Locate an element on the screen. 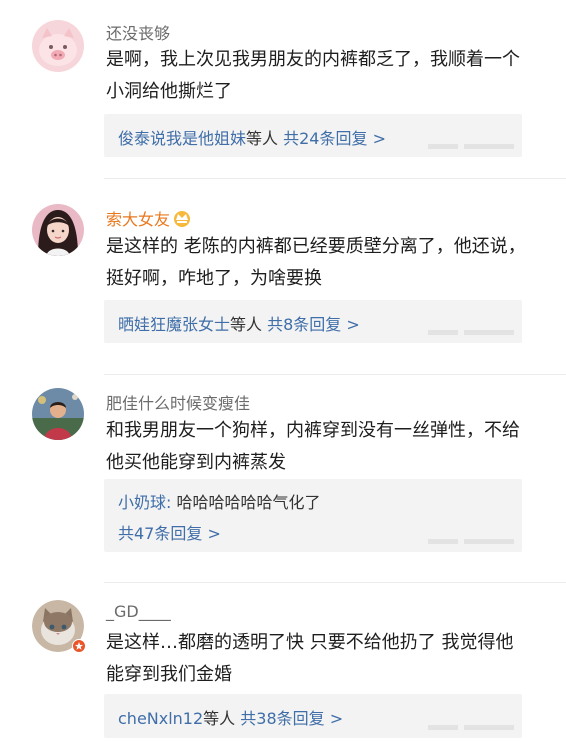 The image size is (566, 741). girl-avatar-icon is located at coordinates (58, 230).